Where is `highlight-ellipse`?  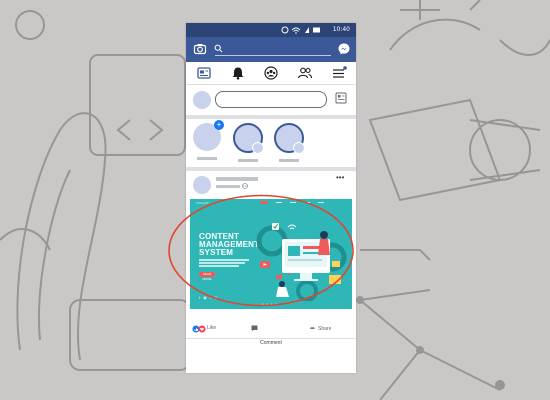 highlight-ellipse is located at coordinates (261, 250).